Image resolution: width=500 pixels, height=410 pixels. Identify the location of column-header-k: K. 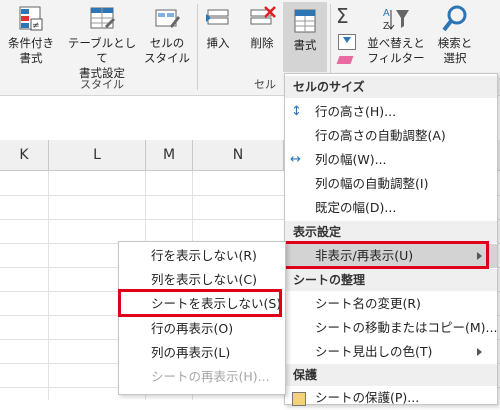
(24, 155).